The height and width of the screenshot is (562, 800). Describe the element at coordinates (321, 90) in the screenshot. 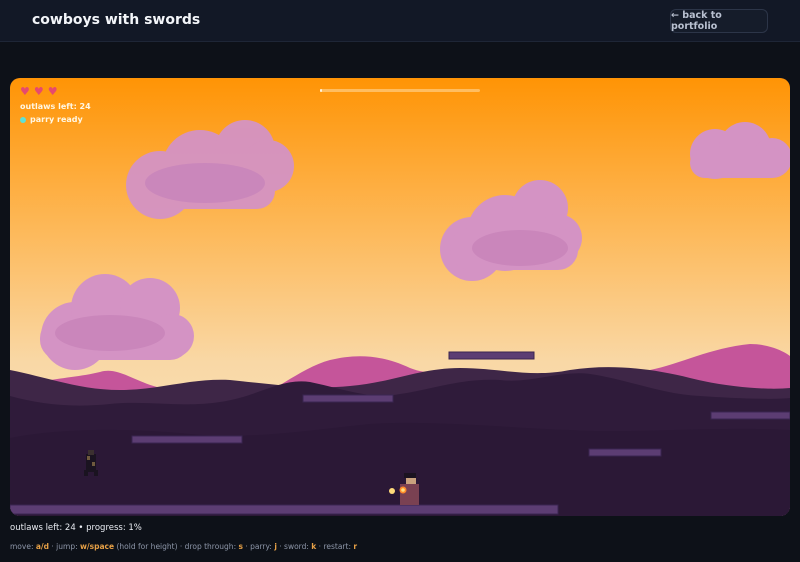

I see `level-progress-fill` at that location.